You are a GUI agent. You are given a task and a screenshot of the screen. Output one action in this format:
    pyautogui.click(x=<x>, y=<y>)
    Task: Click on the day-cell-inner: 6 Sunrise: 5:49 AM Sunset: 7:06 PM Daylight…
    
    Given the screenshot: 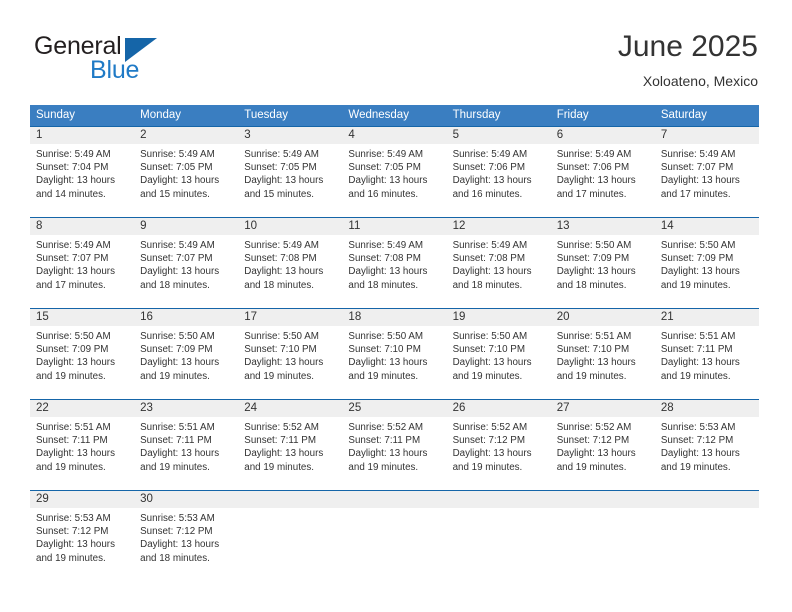 What is the action you would take?
    pyautogui.click(x=602, y=172)
    